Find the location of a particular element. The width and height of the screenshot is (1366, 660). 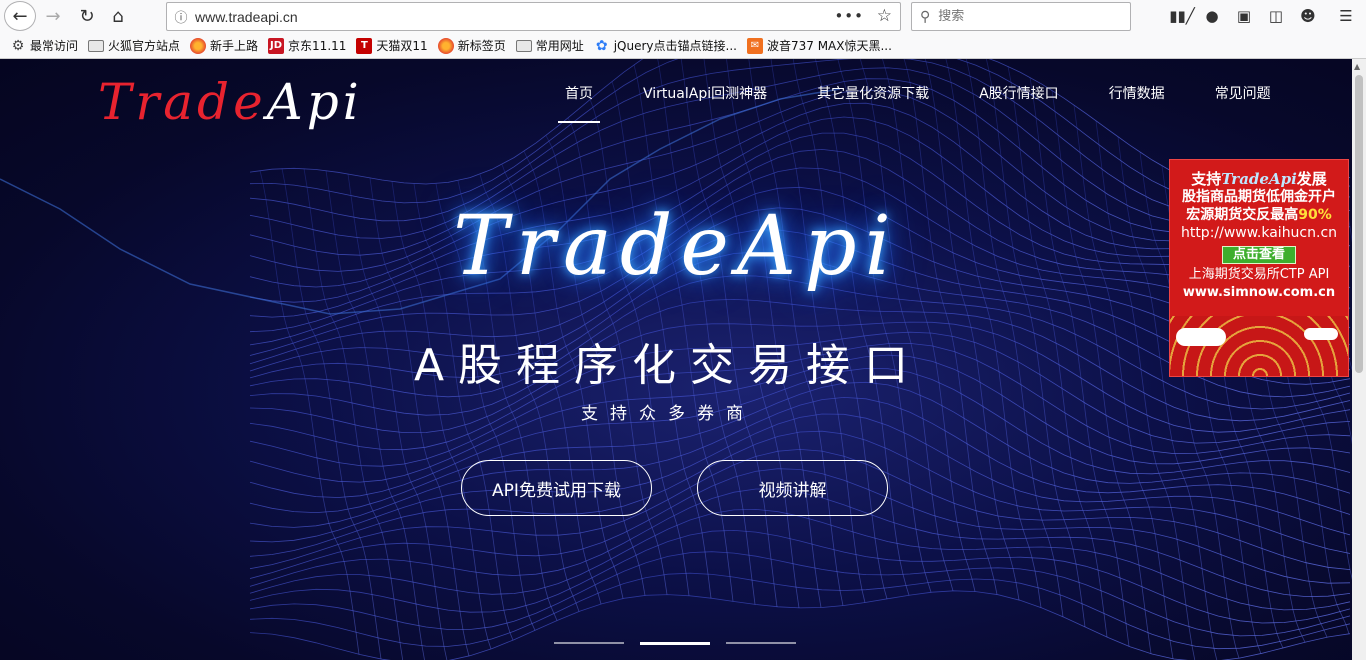

chat-icon: ● is located at coordinates (1212, 16).